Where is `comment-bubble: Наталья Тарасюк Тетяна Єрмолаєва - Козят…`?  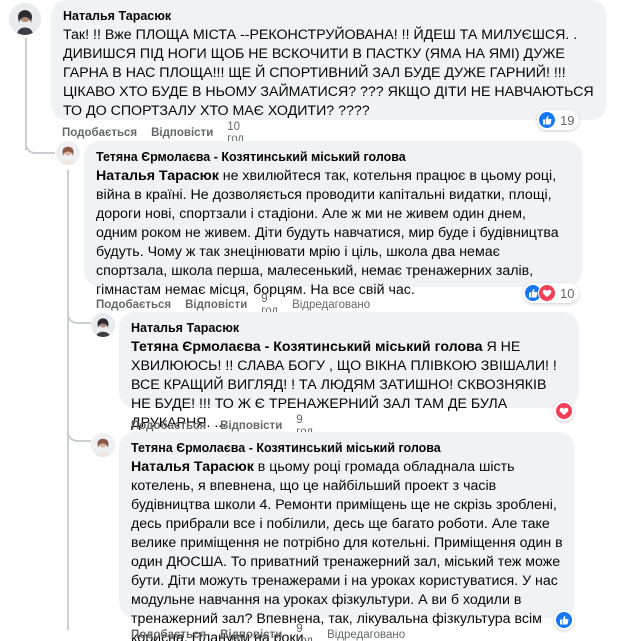 comment-bubble: Наталья Тарасюк Тетяна Єрмолаєва - Козят… is located at coordinates (349, 371).